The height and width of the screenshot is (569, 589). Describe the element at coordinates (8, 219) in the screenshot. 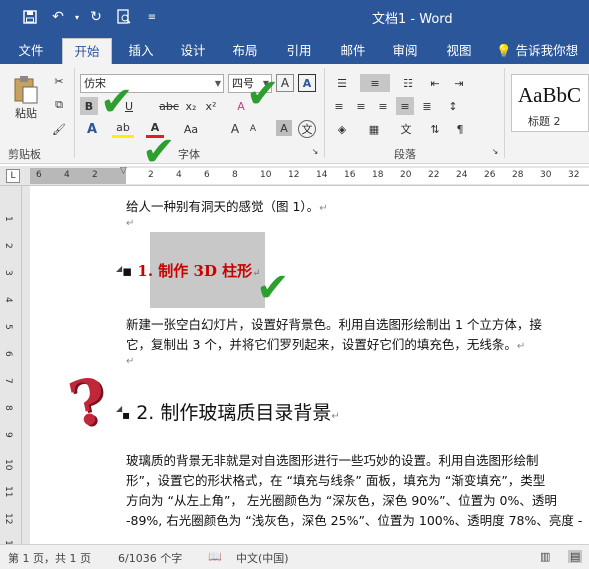

I see `vruler-tick: 1` at that location.